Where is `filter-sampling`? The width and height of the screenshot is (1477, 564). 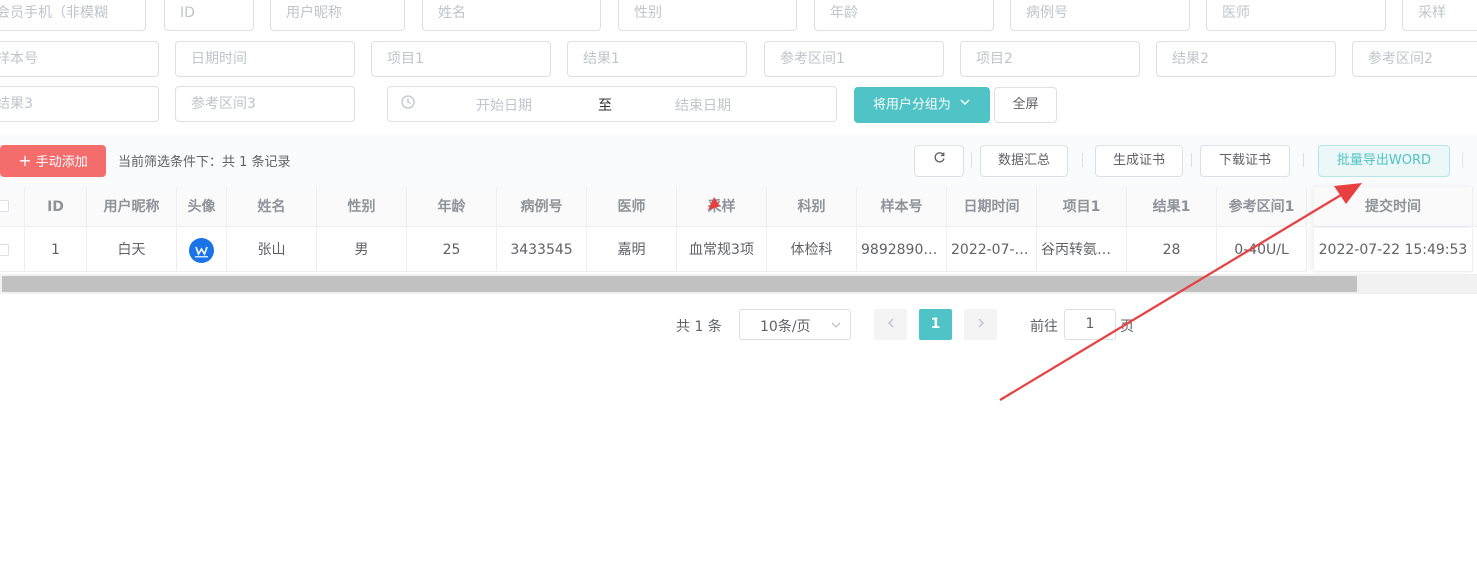
filter-sampling is located at coordinates (1439, 15).